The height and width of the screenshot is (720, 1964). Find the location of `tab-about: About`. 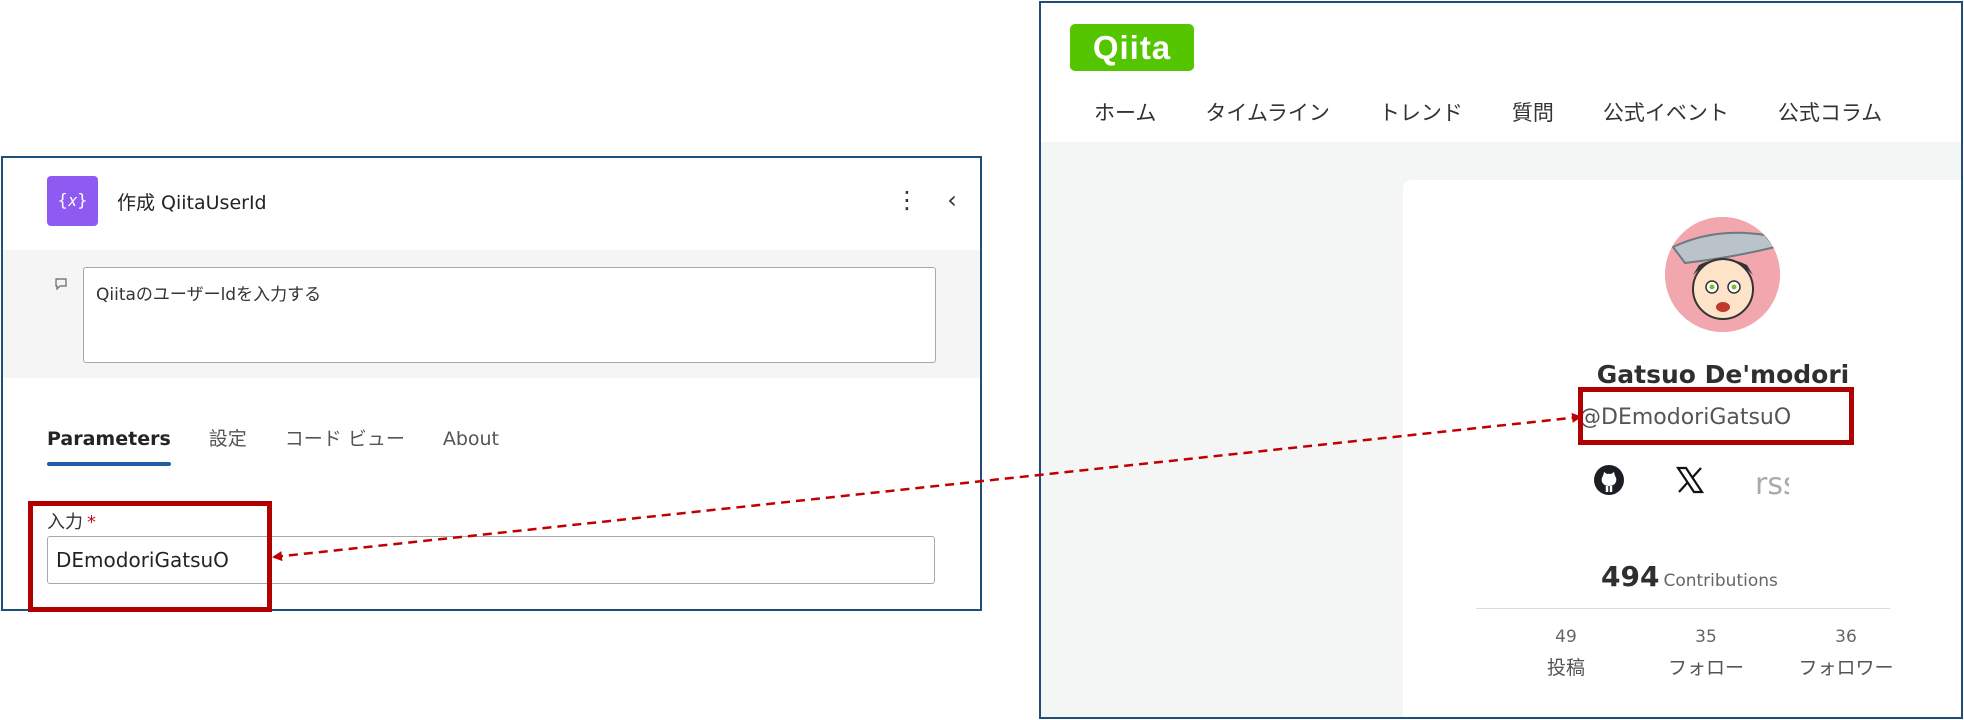

tab-about: About is located at coordinates (471, 444).